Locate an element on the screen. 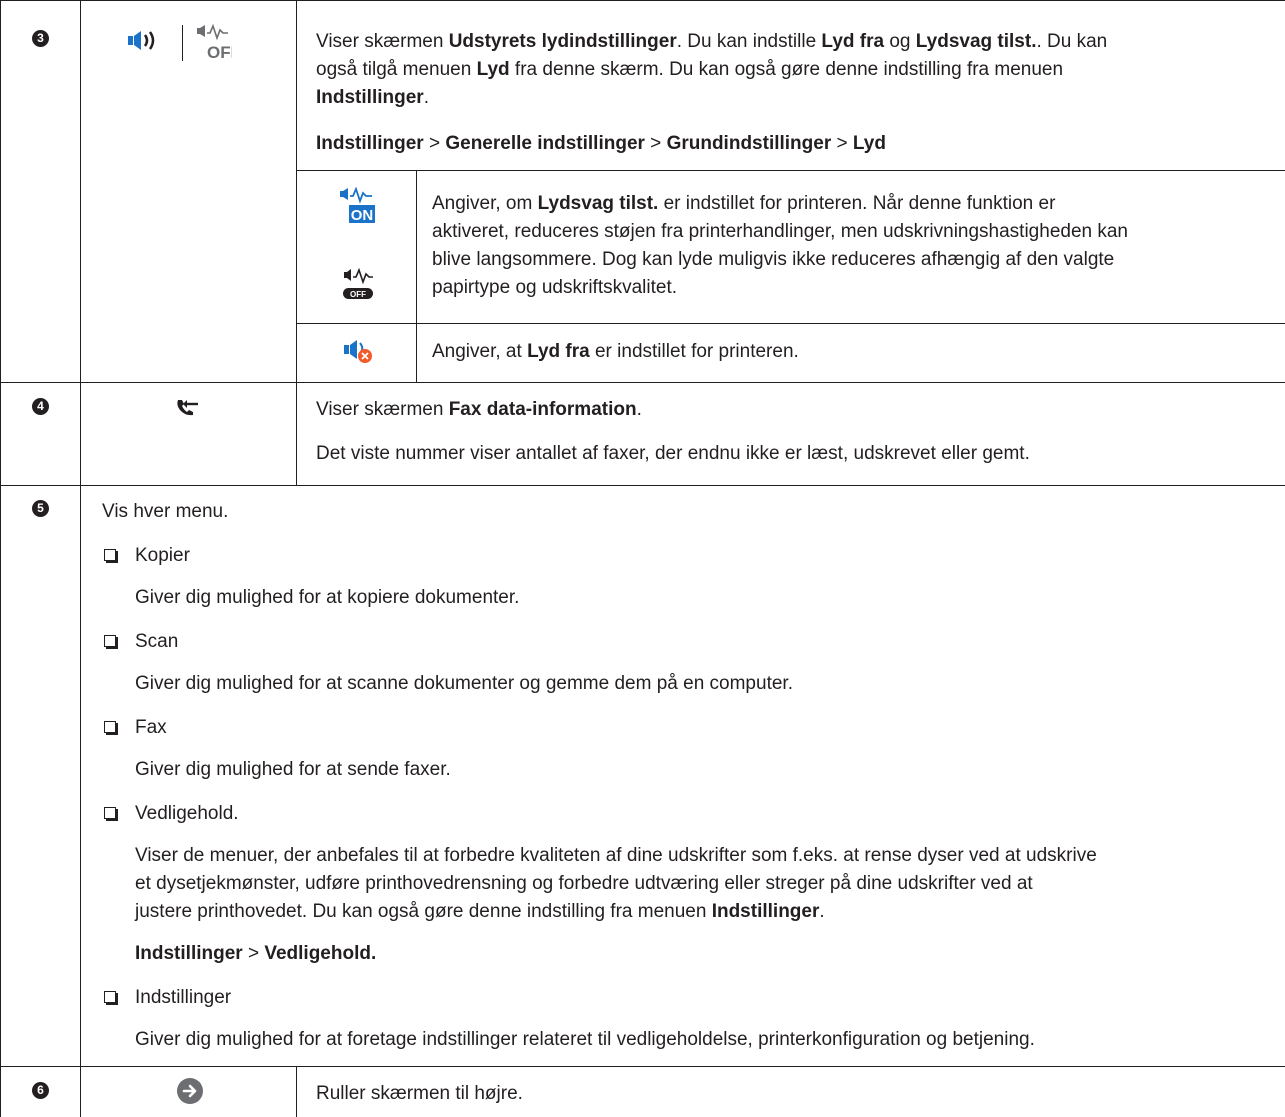 This screenshot has height=1117, width=1285. subtable-col-divider is located at coordinates (416, 276).